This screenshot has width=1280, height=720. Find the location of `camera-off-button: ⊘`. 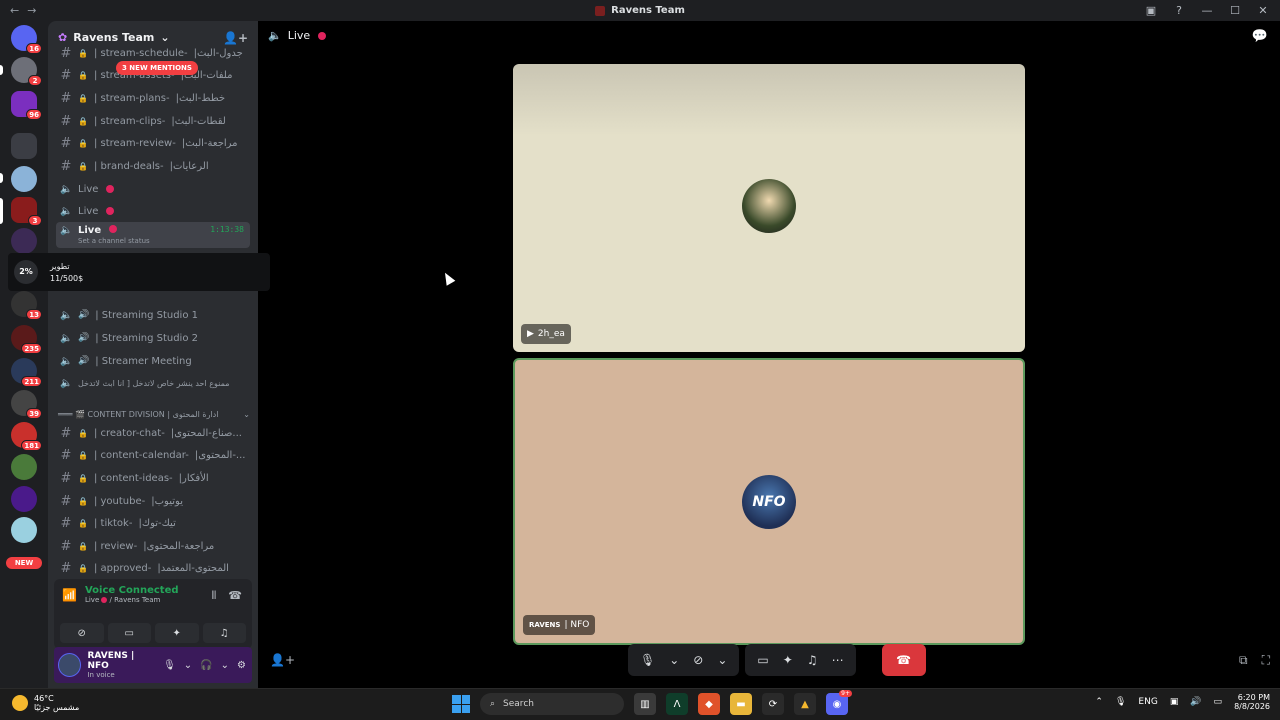

camera-off-button: ⊘ is located at coordinates (82, 633).